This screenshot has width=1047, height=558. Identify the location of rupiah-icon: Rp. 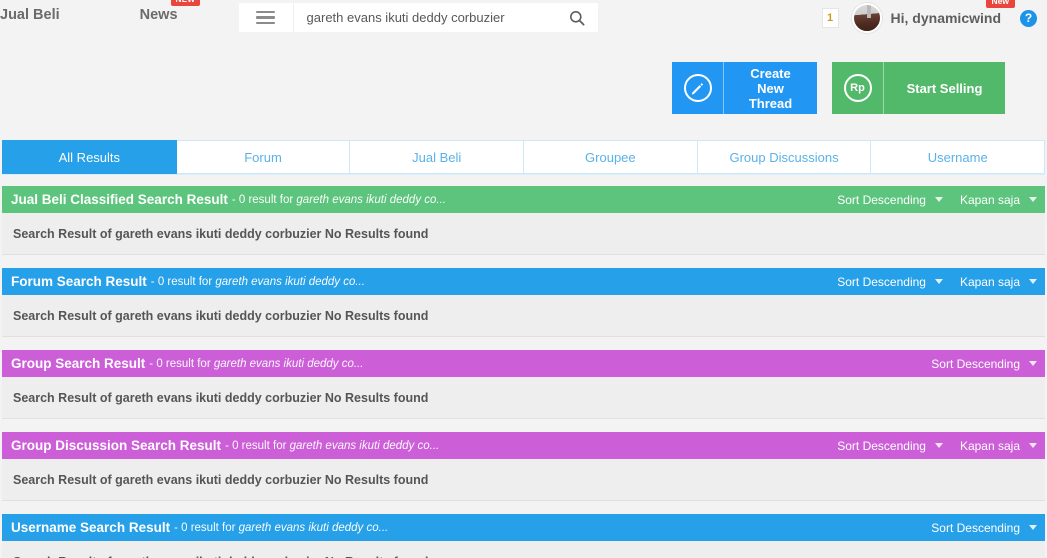
(857, 88).